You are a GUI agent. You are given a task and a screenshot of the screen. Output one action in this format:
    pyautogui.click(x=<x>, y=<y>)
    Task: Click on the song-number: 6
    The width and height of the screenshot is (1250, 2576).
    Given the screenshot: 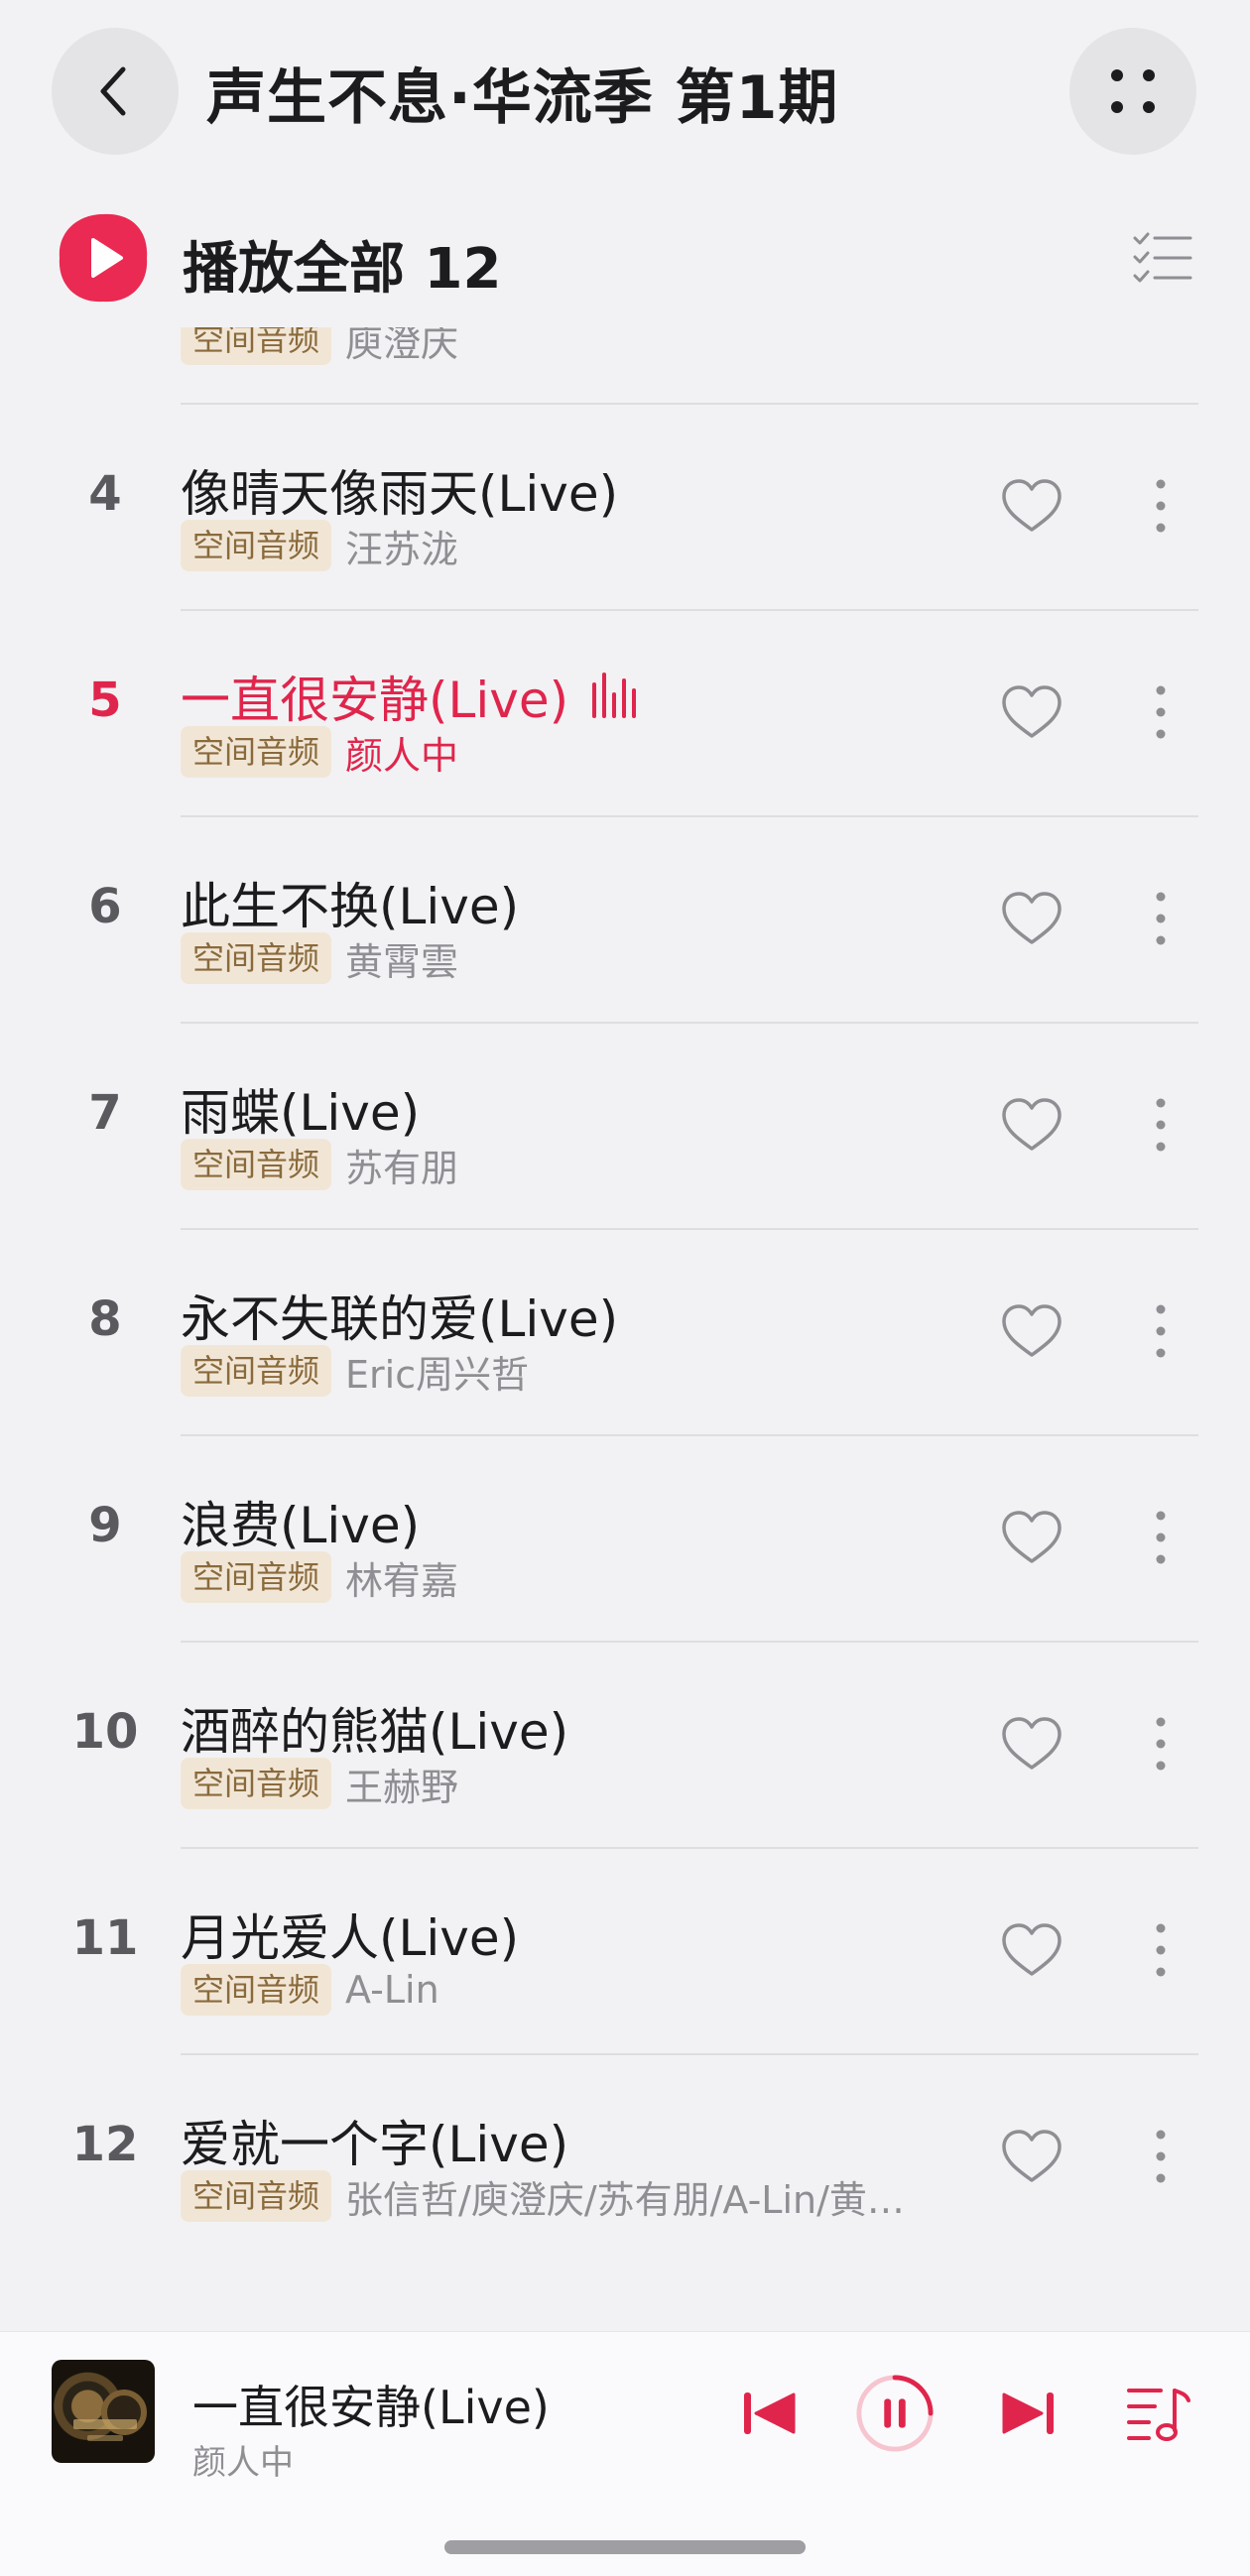 What is the action you would take?
    pyautogui.click(x=105, y=906)
    